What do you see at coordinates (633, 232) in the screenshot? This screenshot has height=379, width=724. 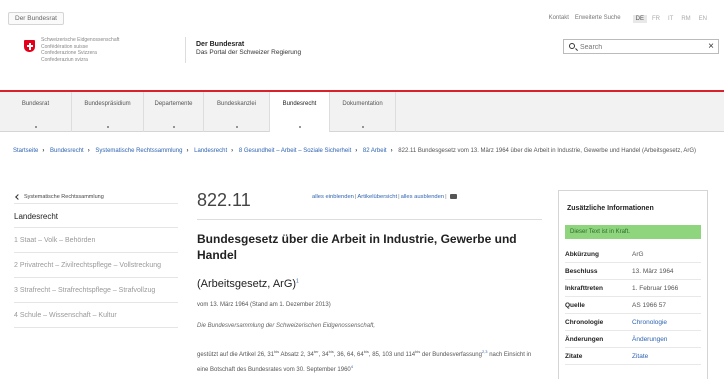 I see `status-badge: Dieser Text ist in Kraft.` at bounding box center [633, 232].